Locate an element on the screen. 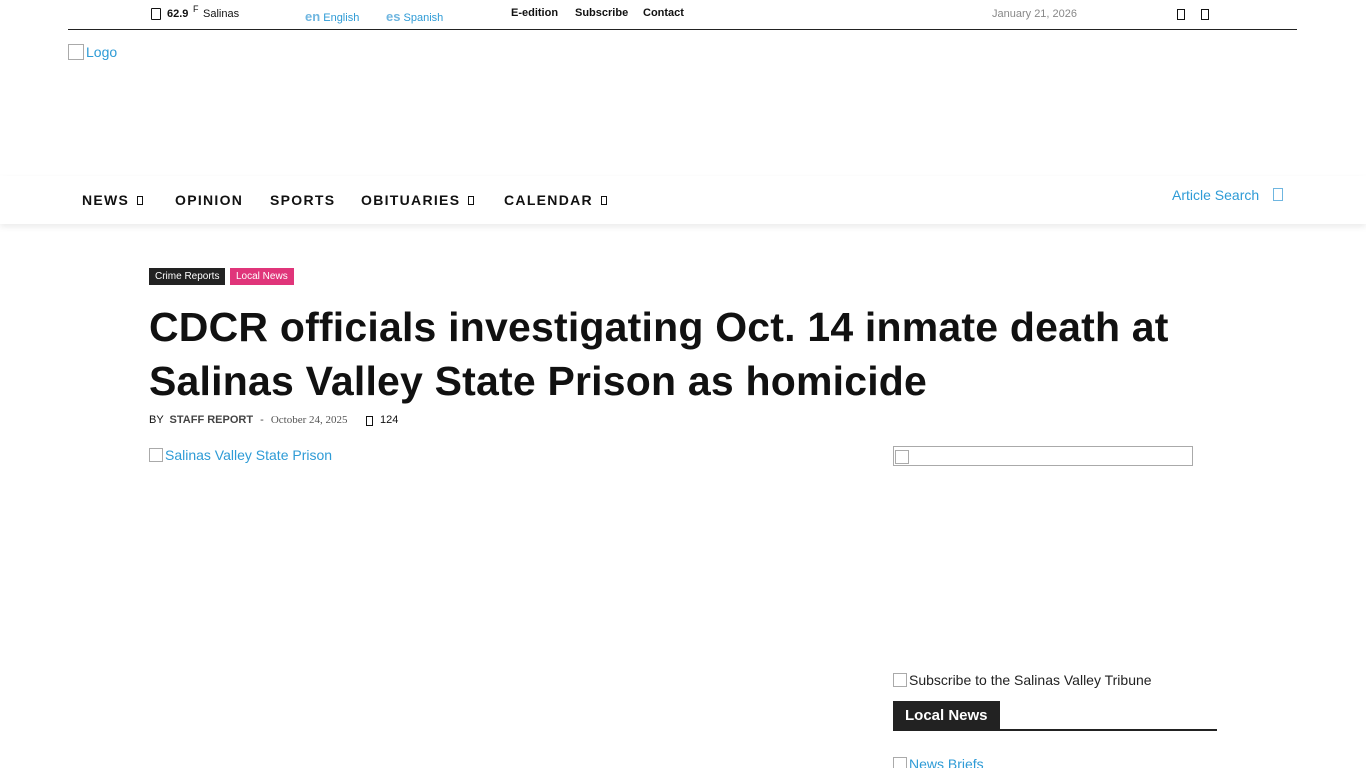 The width and height of the screenshot is (1366, 768). nav-opinion: OPINION is located at coordinates (209, 200).